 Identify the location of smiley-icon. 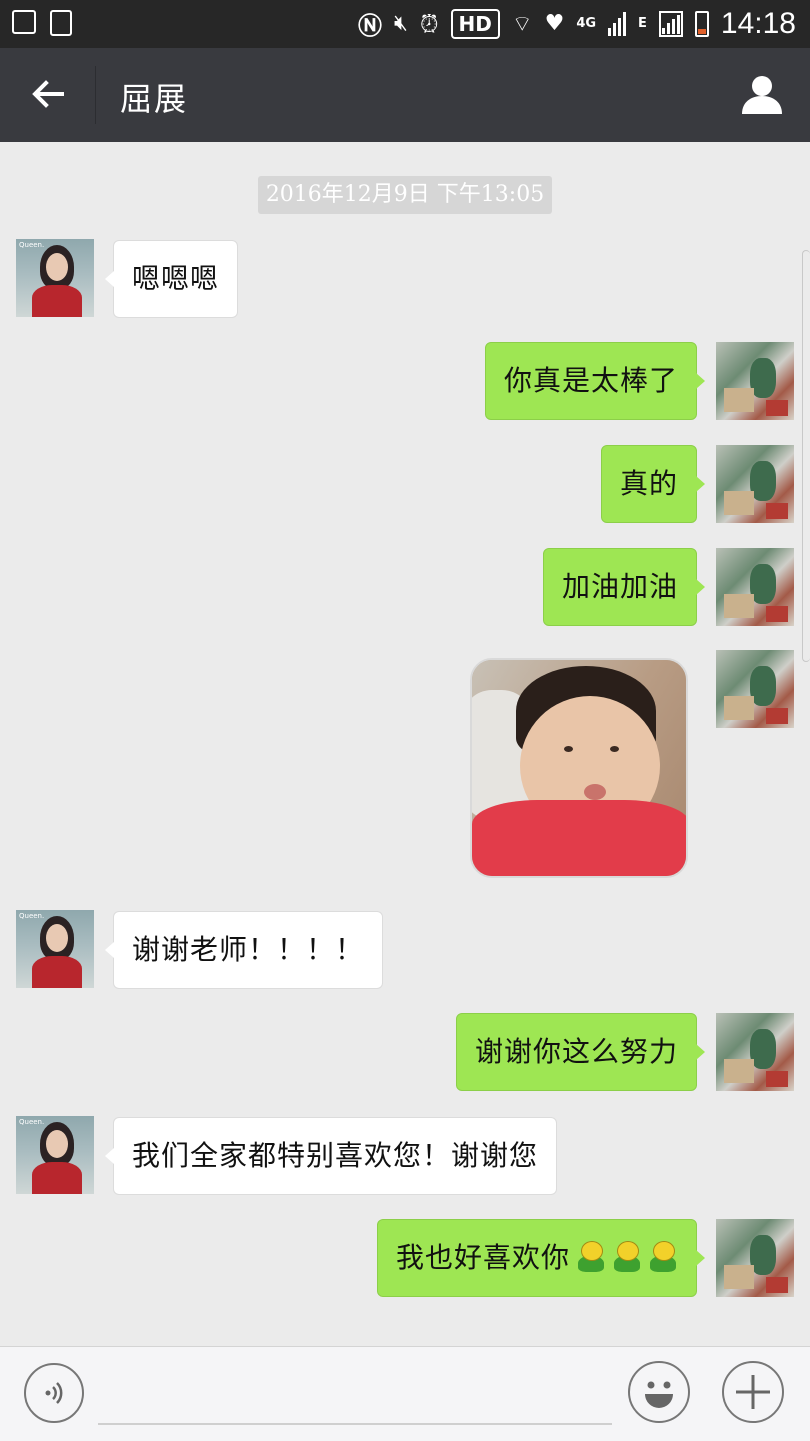
(659, 1394).